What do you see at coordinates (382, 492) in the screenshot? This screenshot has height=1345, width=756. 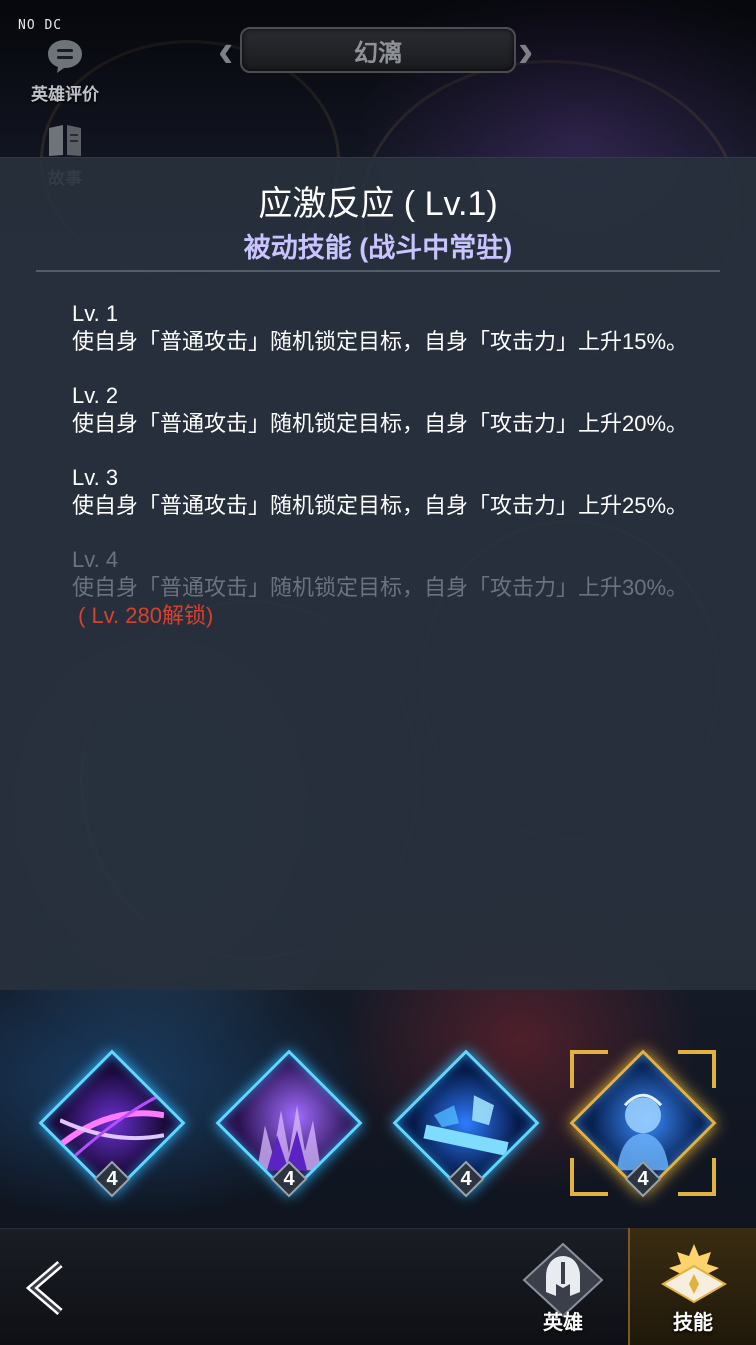 I see `skill-level-item: Lv. 3 使自身「普通攻击」随机锁定目标，自身「攻击力」上升25%。` at bounding box center [382, 492].